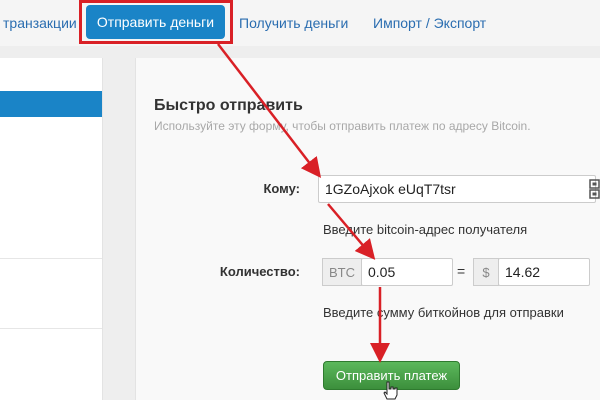  What do you see at coordinates (486, 272) in the screenshot?
I see `usd-addon: $` at bounding box center [486, 272].